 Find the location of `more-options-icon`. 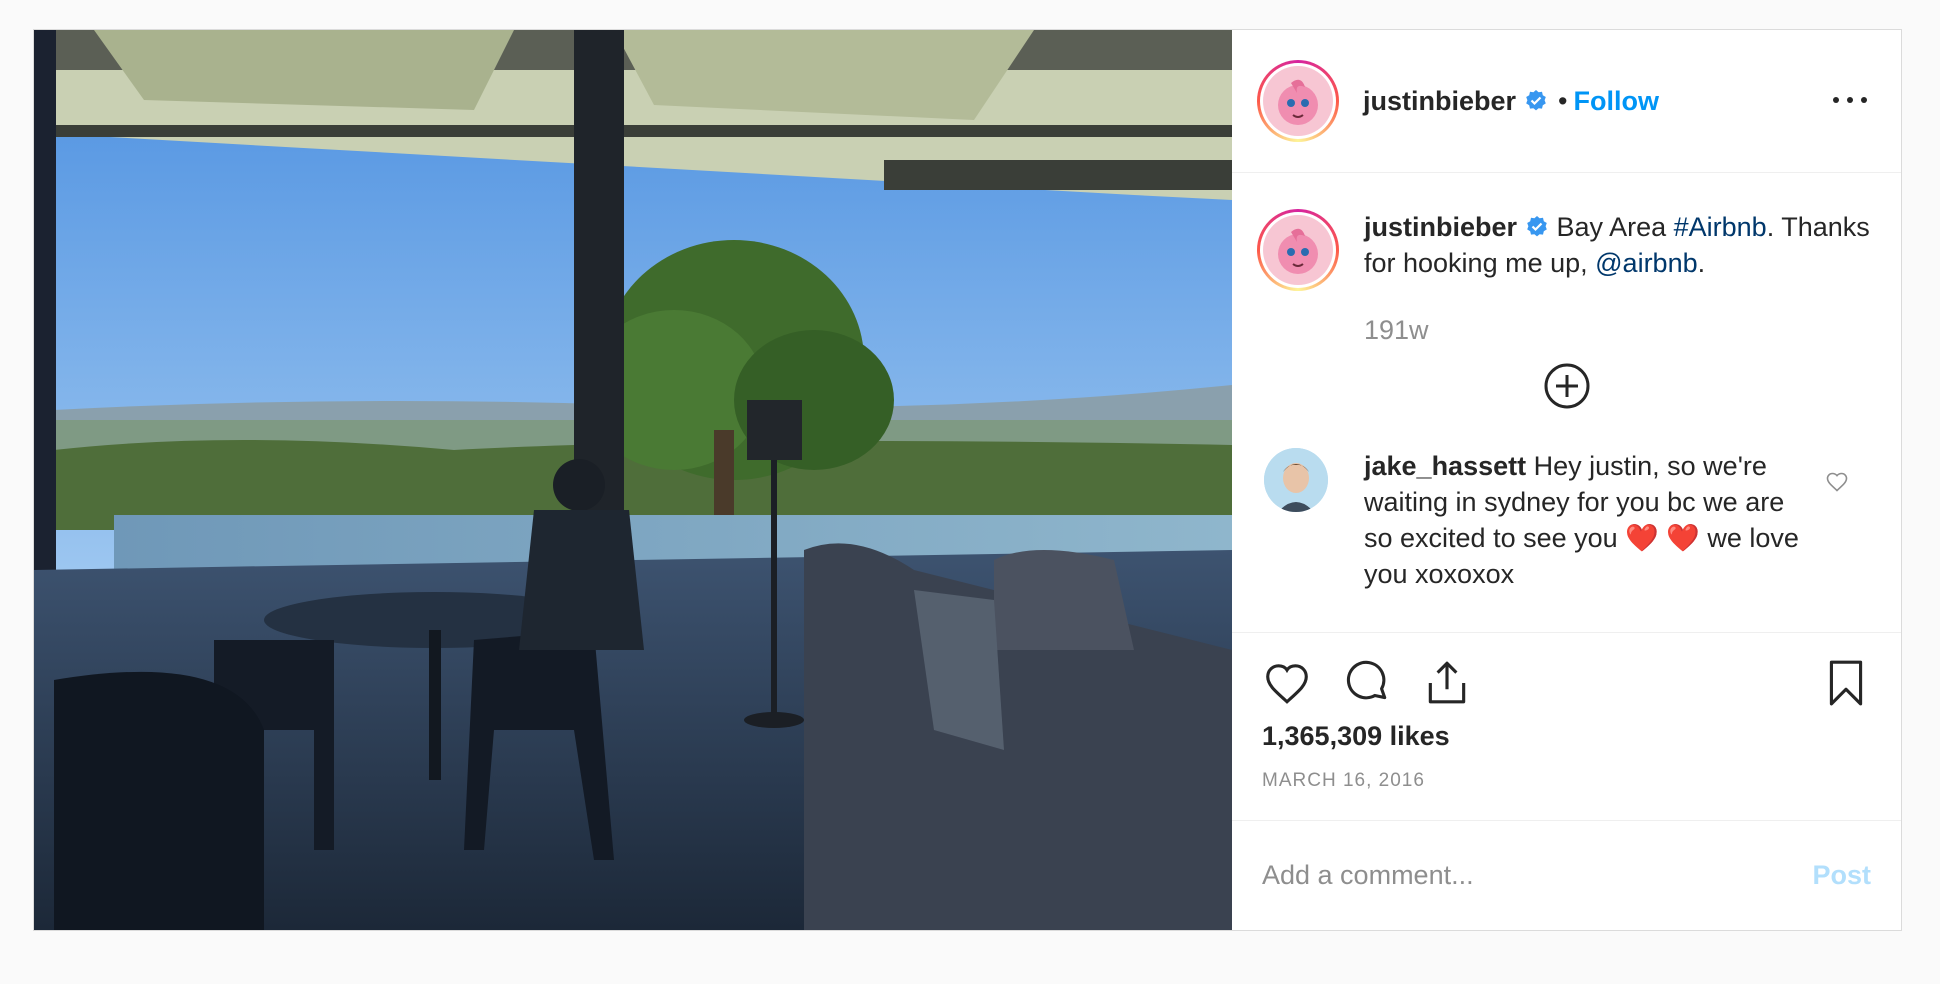

more-options-icon is located at coordinates (1850, 100).